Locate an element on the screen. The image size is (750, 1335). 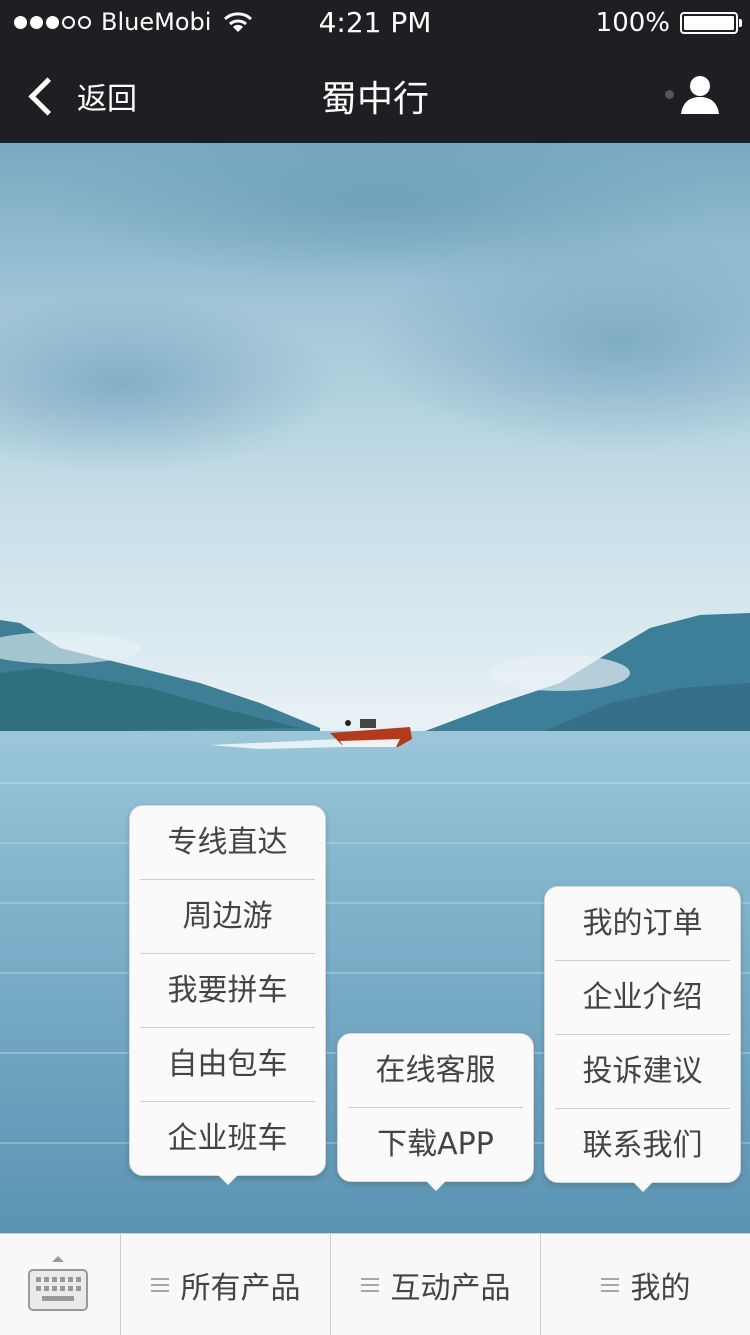
user-icon is located at coordinates (700, 94).